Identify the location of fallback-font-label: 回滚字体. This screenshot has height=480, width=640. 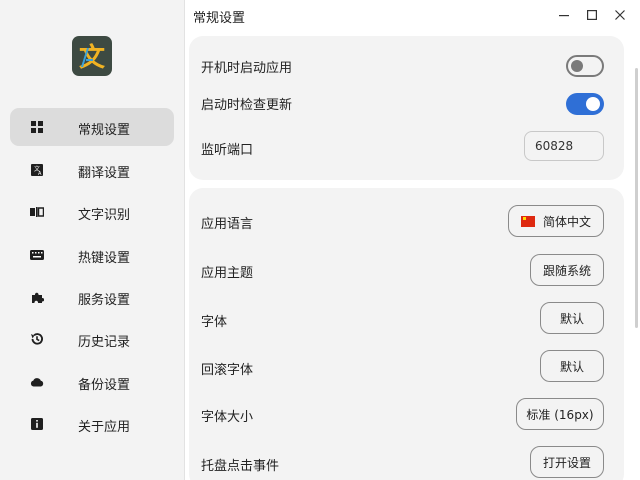
(227, 370).